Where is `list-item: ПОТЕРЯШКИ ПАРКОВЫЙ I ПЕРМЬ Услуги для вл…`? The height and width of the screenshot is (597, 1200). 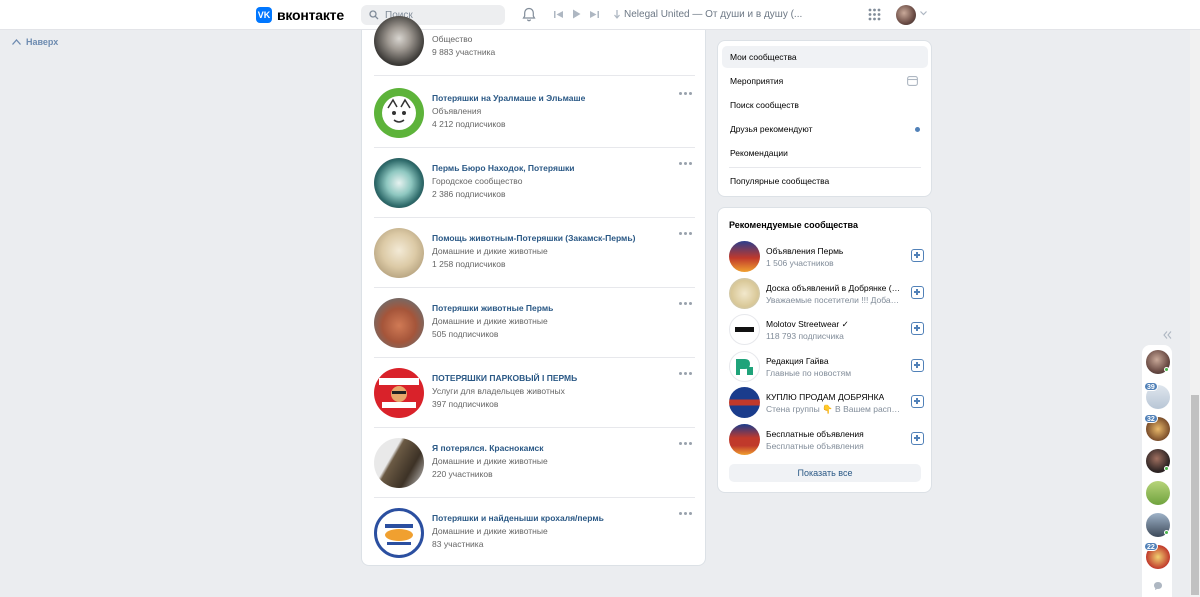
list-item: ПОТЕРЯШКИ ПАРКОВЫЙ I ПЕРМЬ Услуги для вл… is located at coordinates (534, 393).